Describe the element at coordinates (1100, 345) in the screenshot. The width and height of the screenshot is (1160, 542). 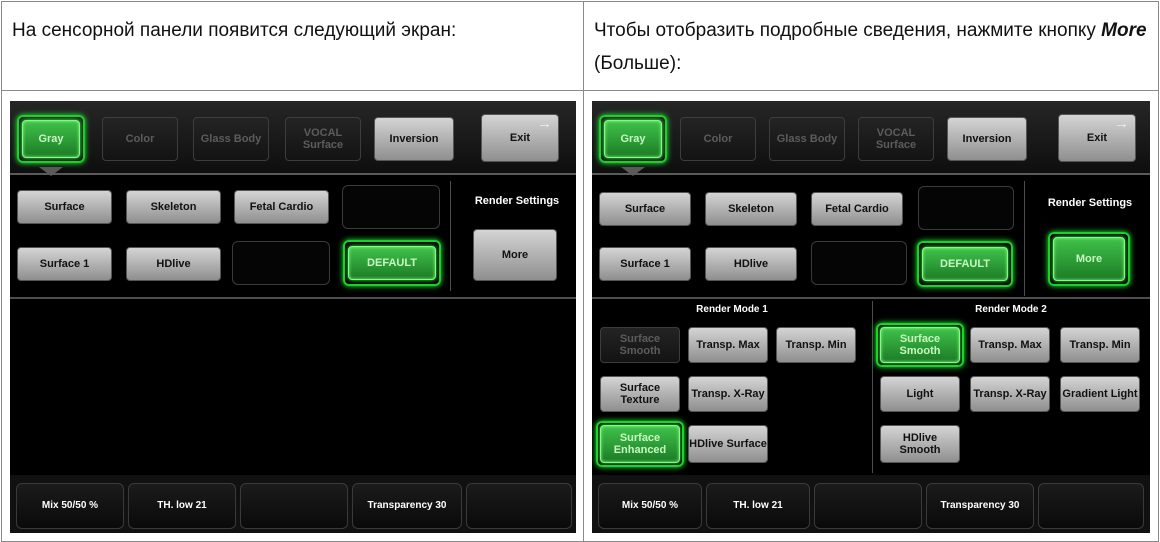
I see `rm2-transp-min: Transp. Min` at that location.